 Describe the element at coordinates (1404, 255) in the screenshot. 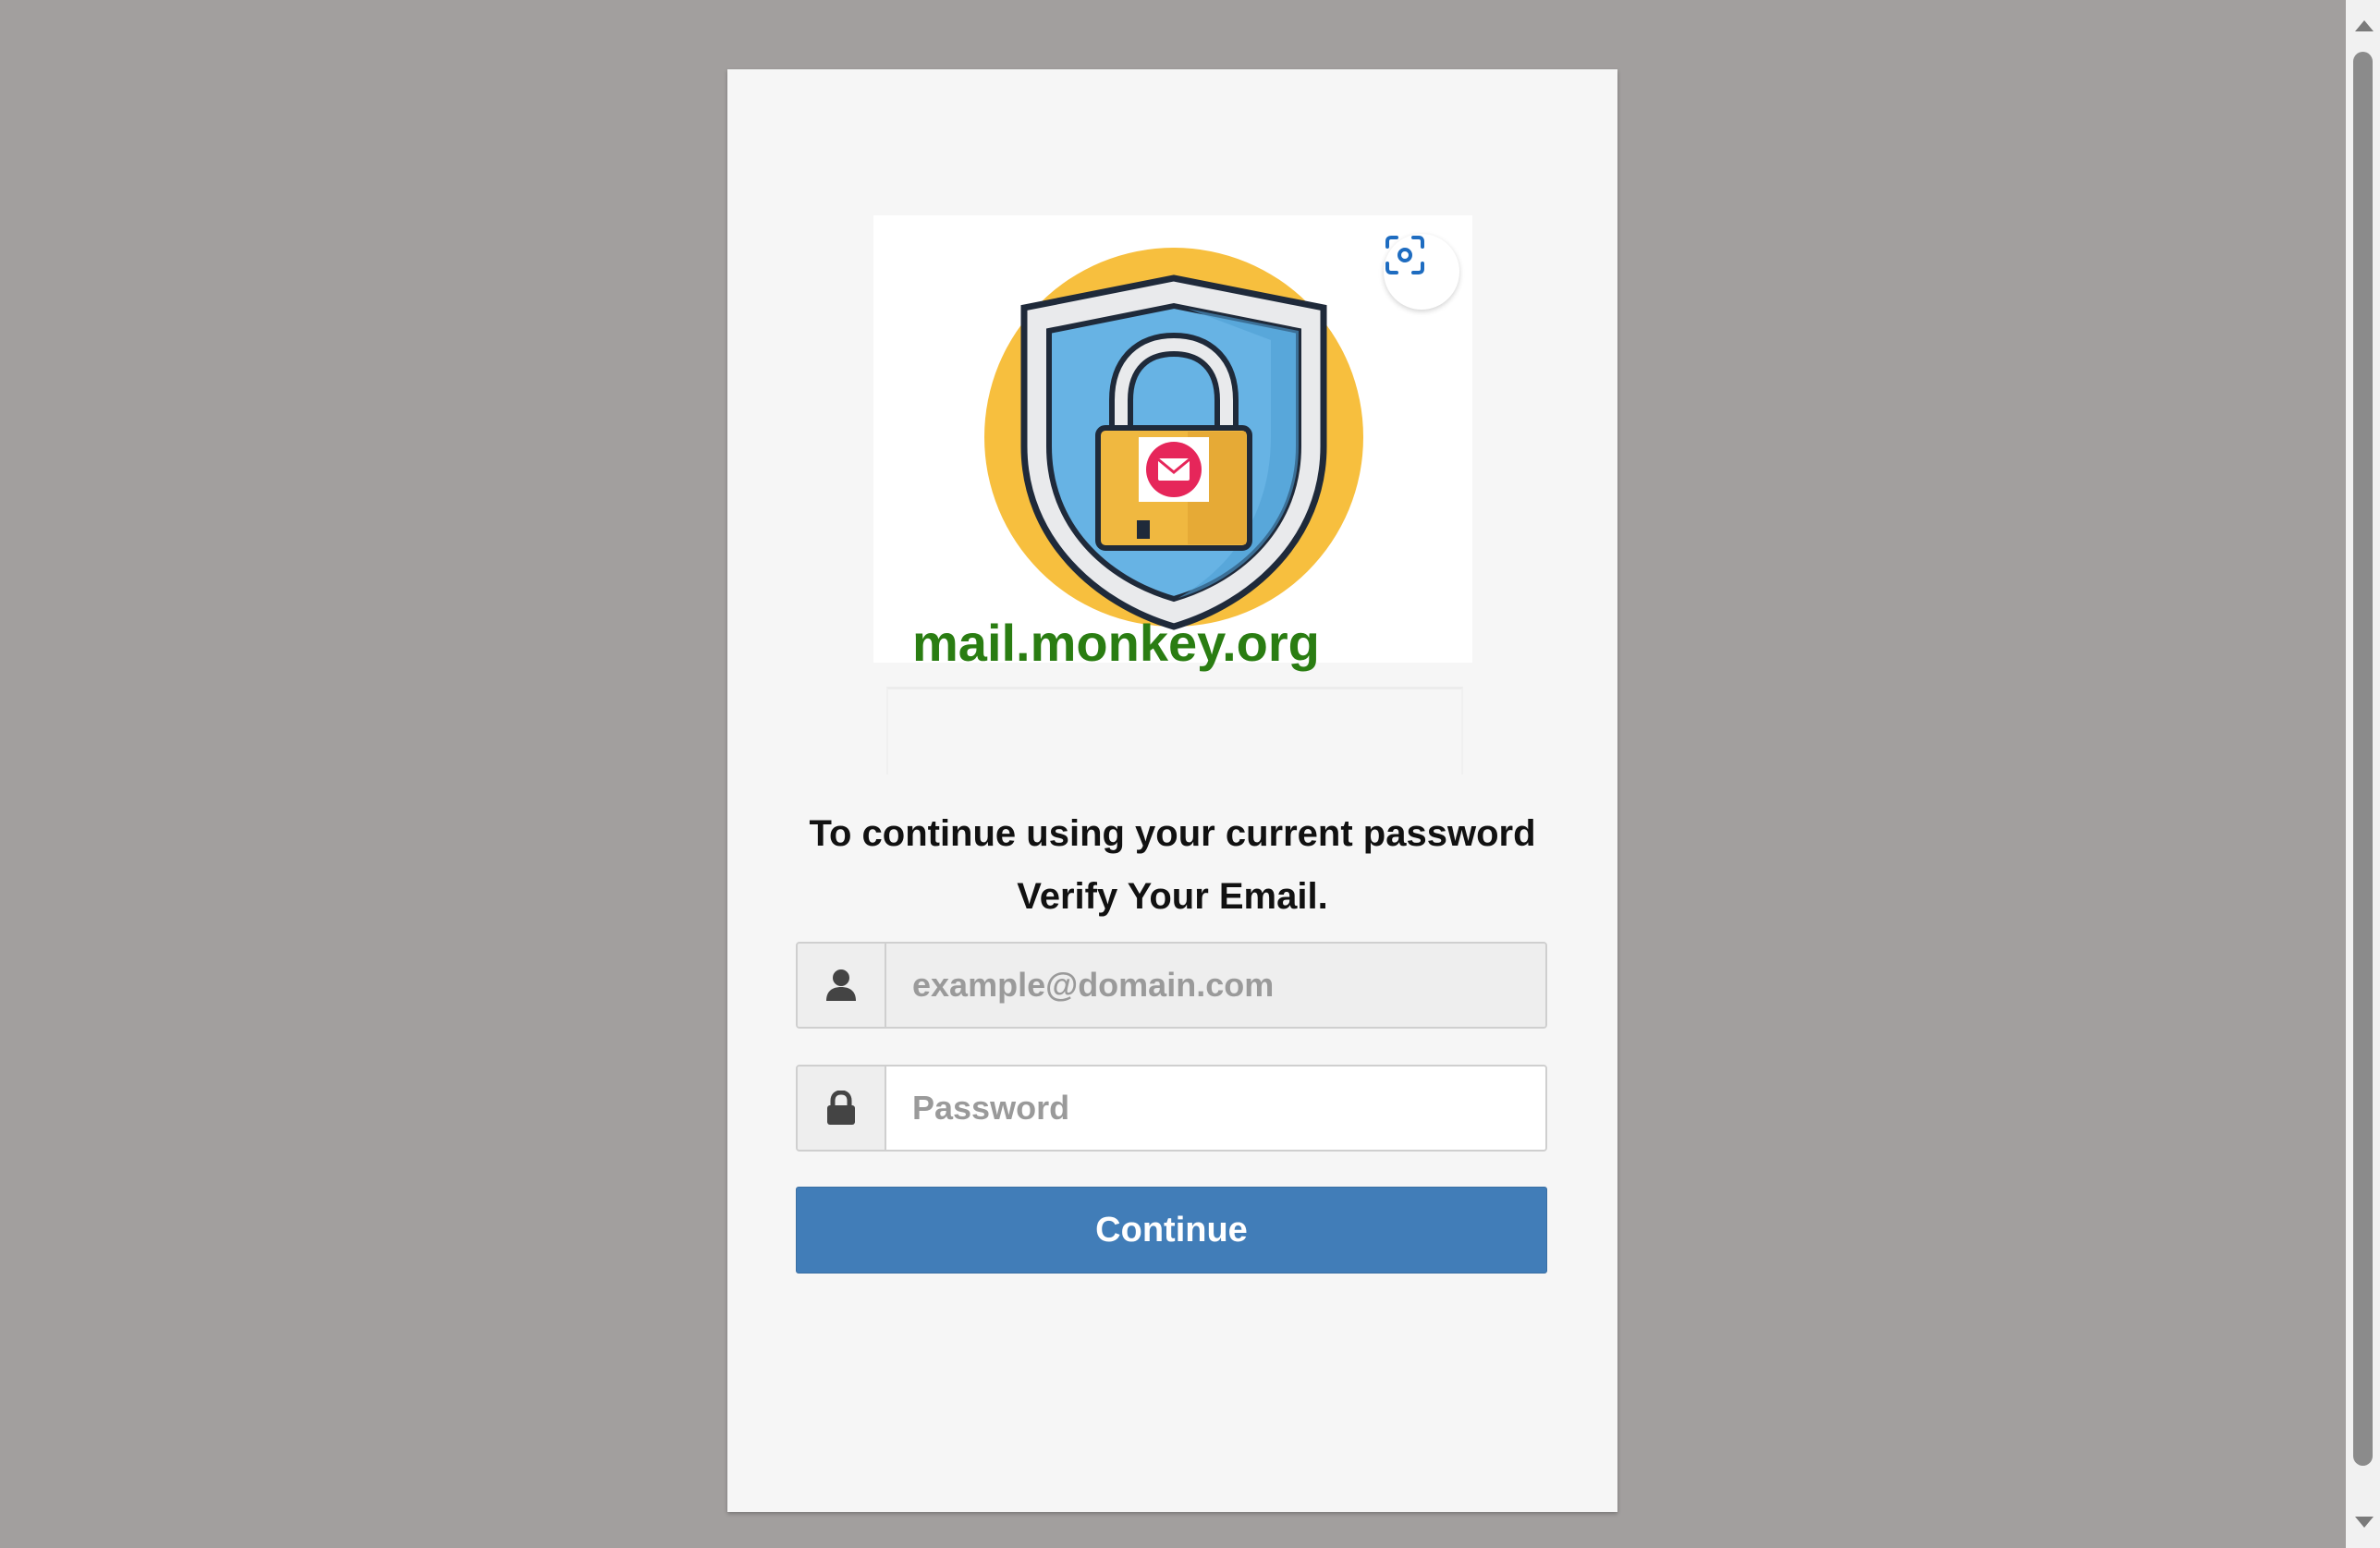

I see `visual-search-icon` at that location.